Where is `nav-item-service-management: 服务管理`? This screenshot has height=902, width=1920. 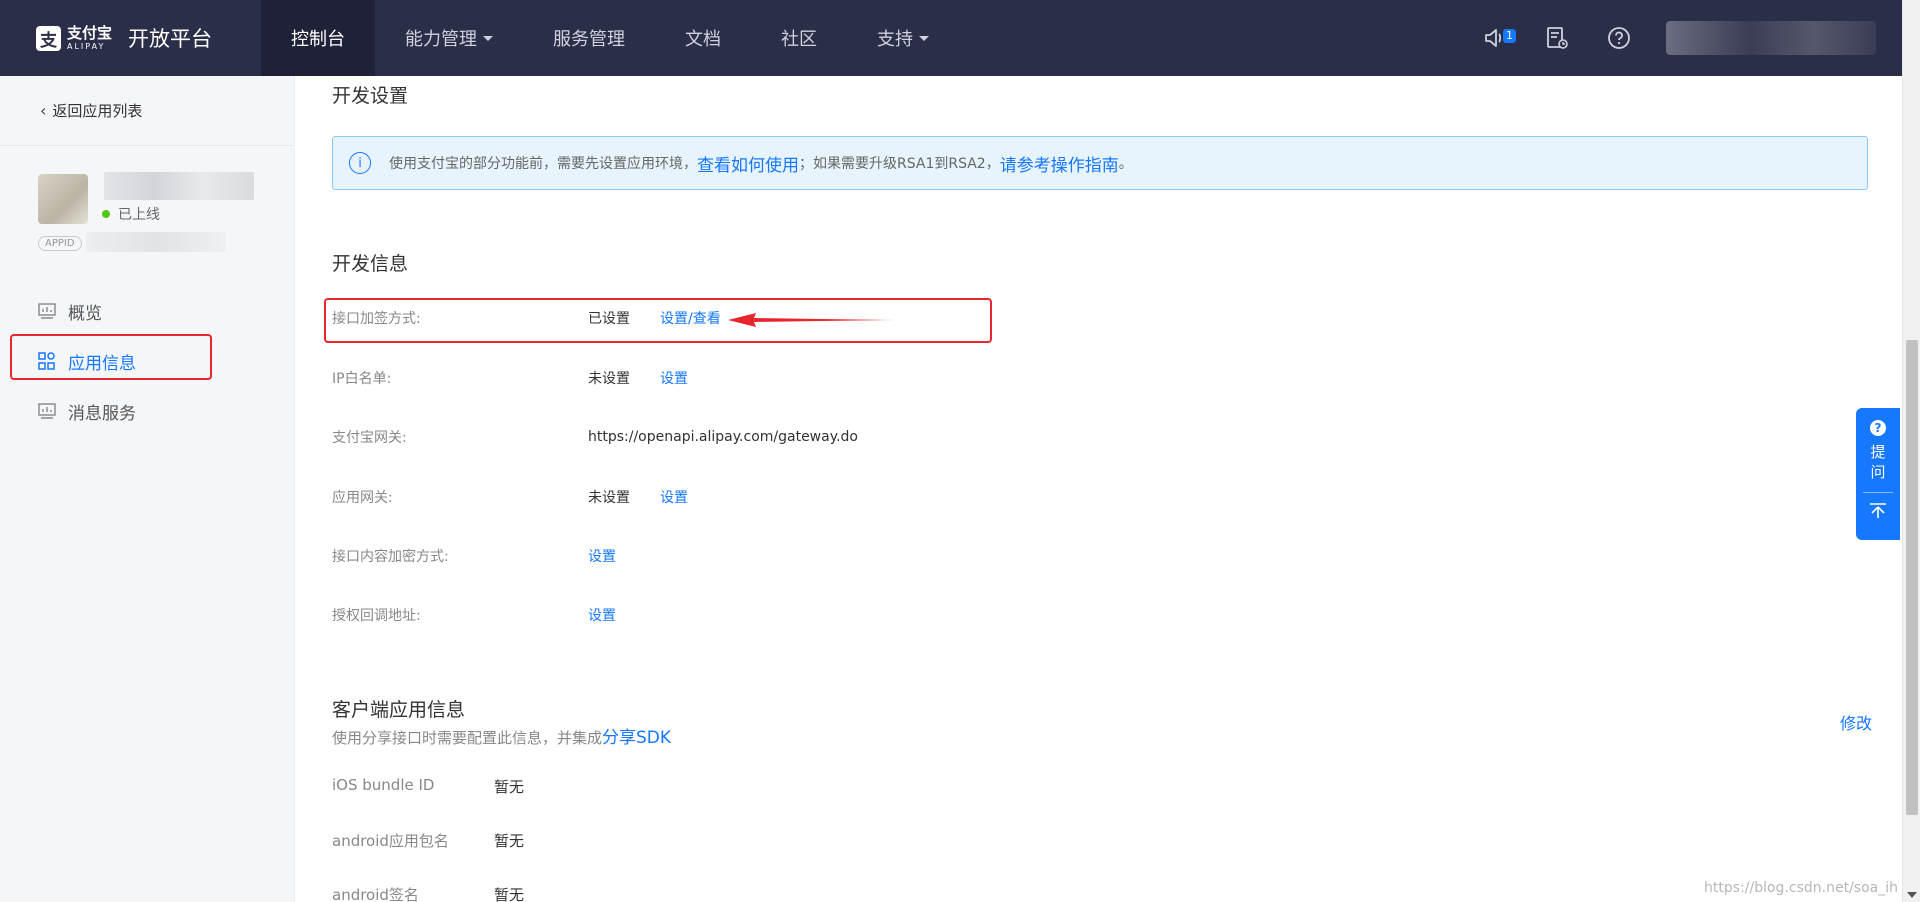
nav-item-service-management: 服务管理 is located at coordinates (589, 38).